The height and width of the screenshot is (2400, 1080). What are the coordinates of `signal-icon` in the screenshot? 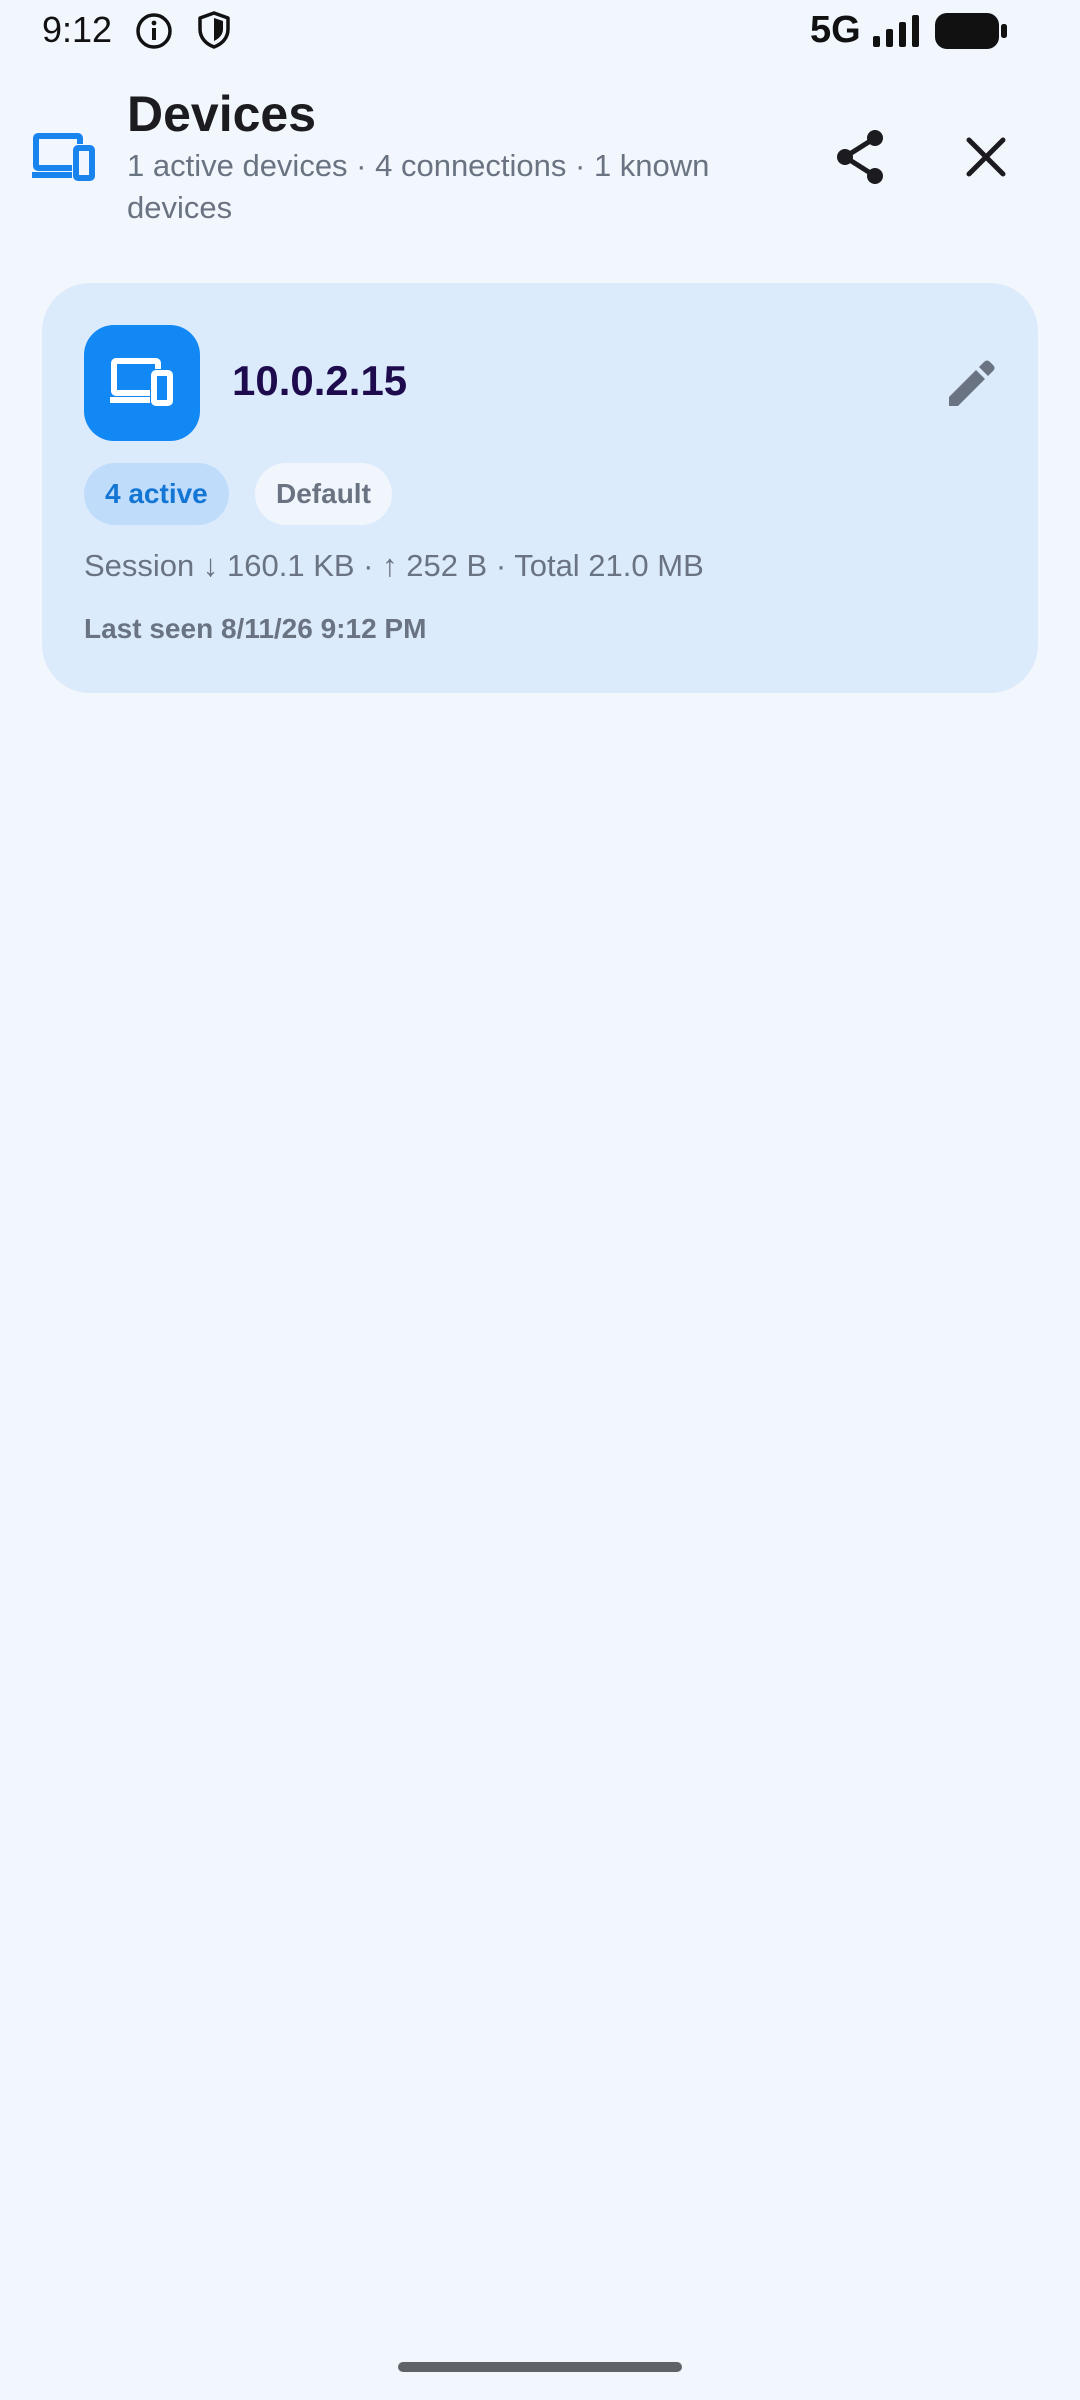 It's located at (896, 31).